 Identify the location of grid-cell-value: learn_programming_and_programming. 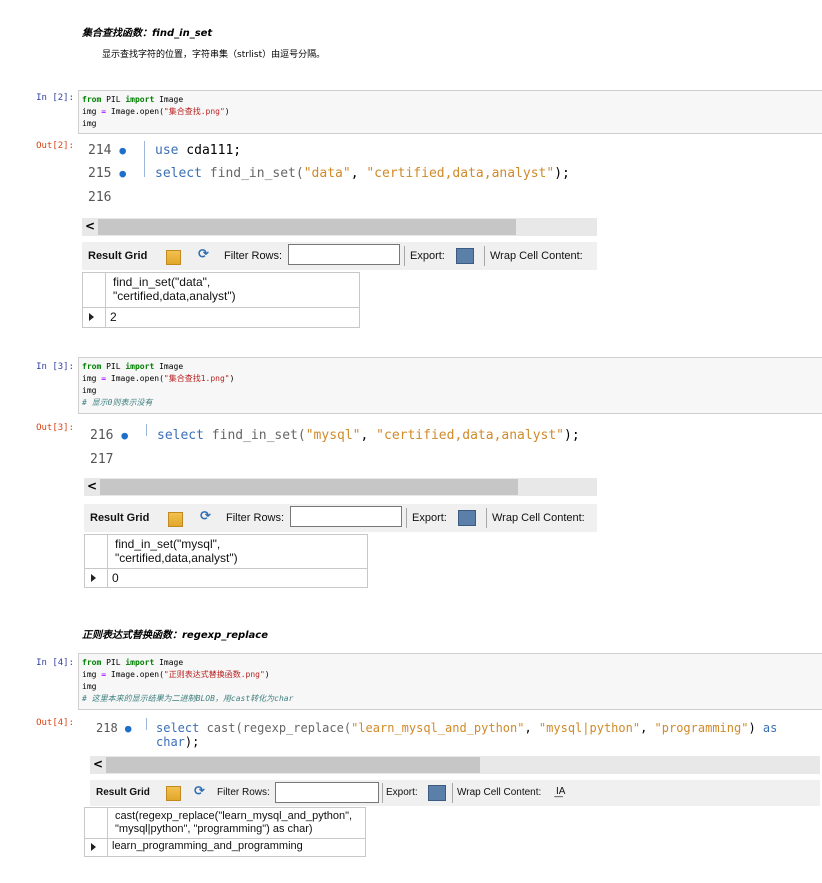
(207, 846).